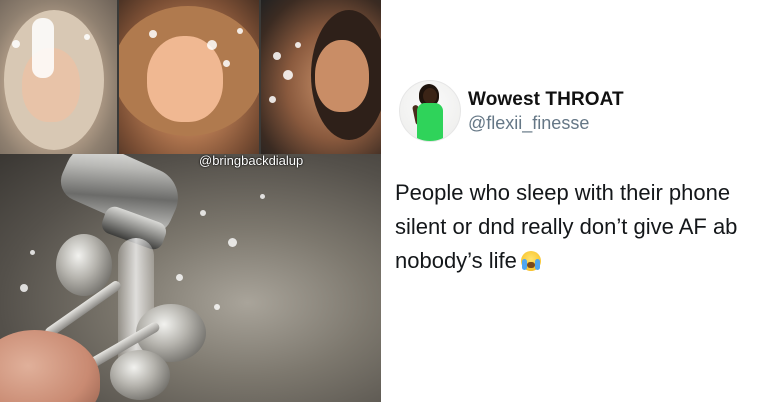  Describe the element at coordinates (563, 192) in the screenshot. I see `tweet-text-line: People who sleep with their phone` at that location.